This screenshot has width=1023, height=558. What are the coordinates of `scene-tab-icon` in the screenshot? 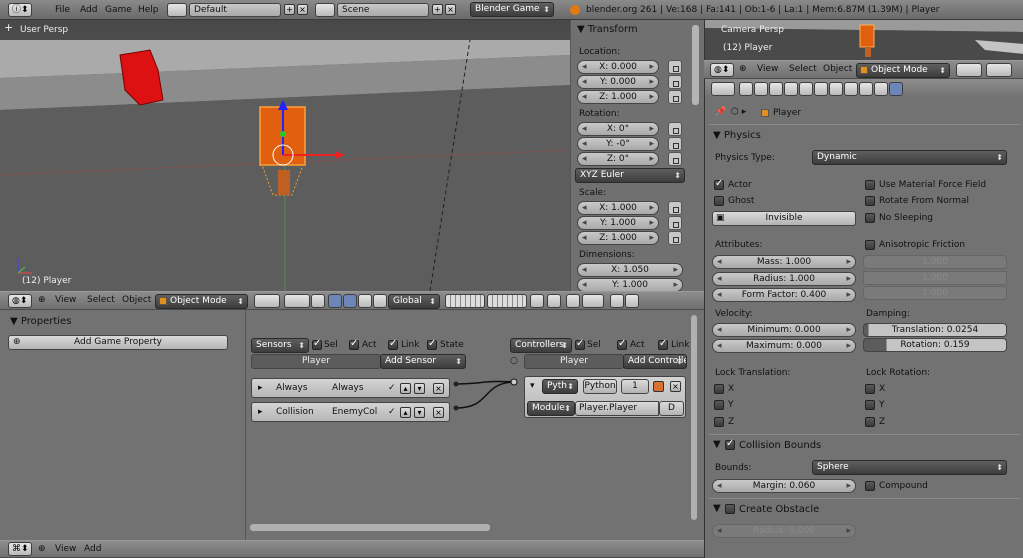 It's located at (761, 89).